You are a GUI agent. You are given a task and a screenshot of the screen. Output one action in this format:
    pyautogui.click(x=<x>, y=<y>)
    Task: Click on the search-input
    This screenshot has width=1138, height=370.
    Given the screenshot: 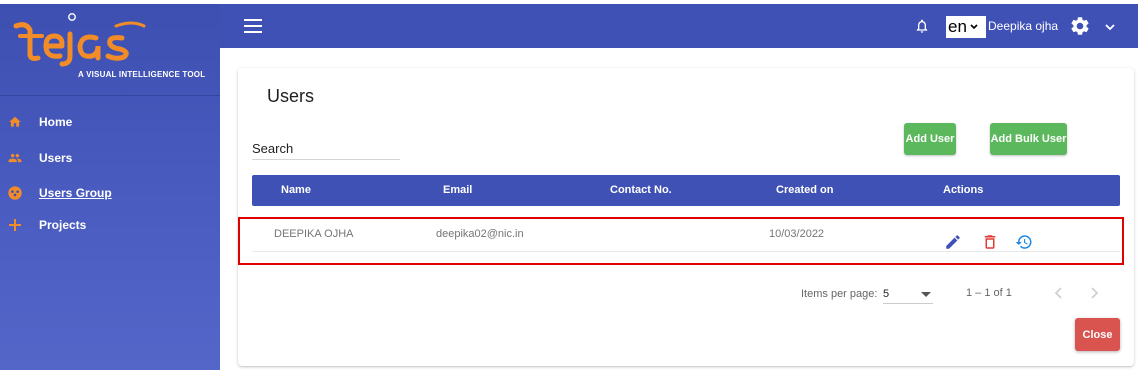 What is the action you would take?
    pyautogui.click(x=326, y=148)
    